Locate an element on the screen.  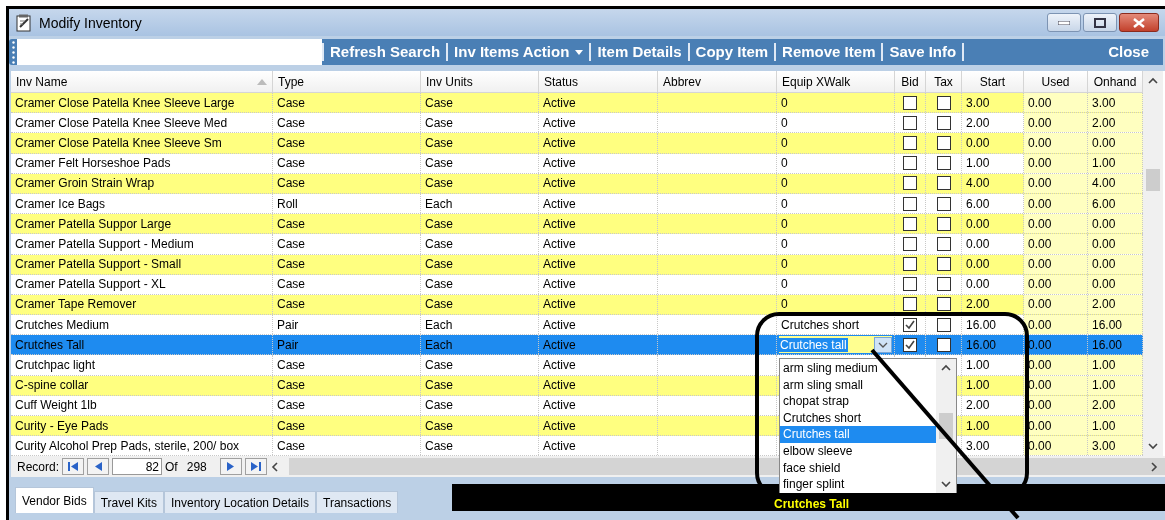
first-record-button is located at coordinates (73, 467).